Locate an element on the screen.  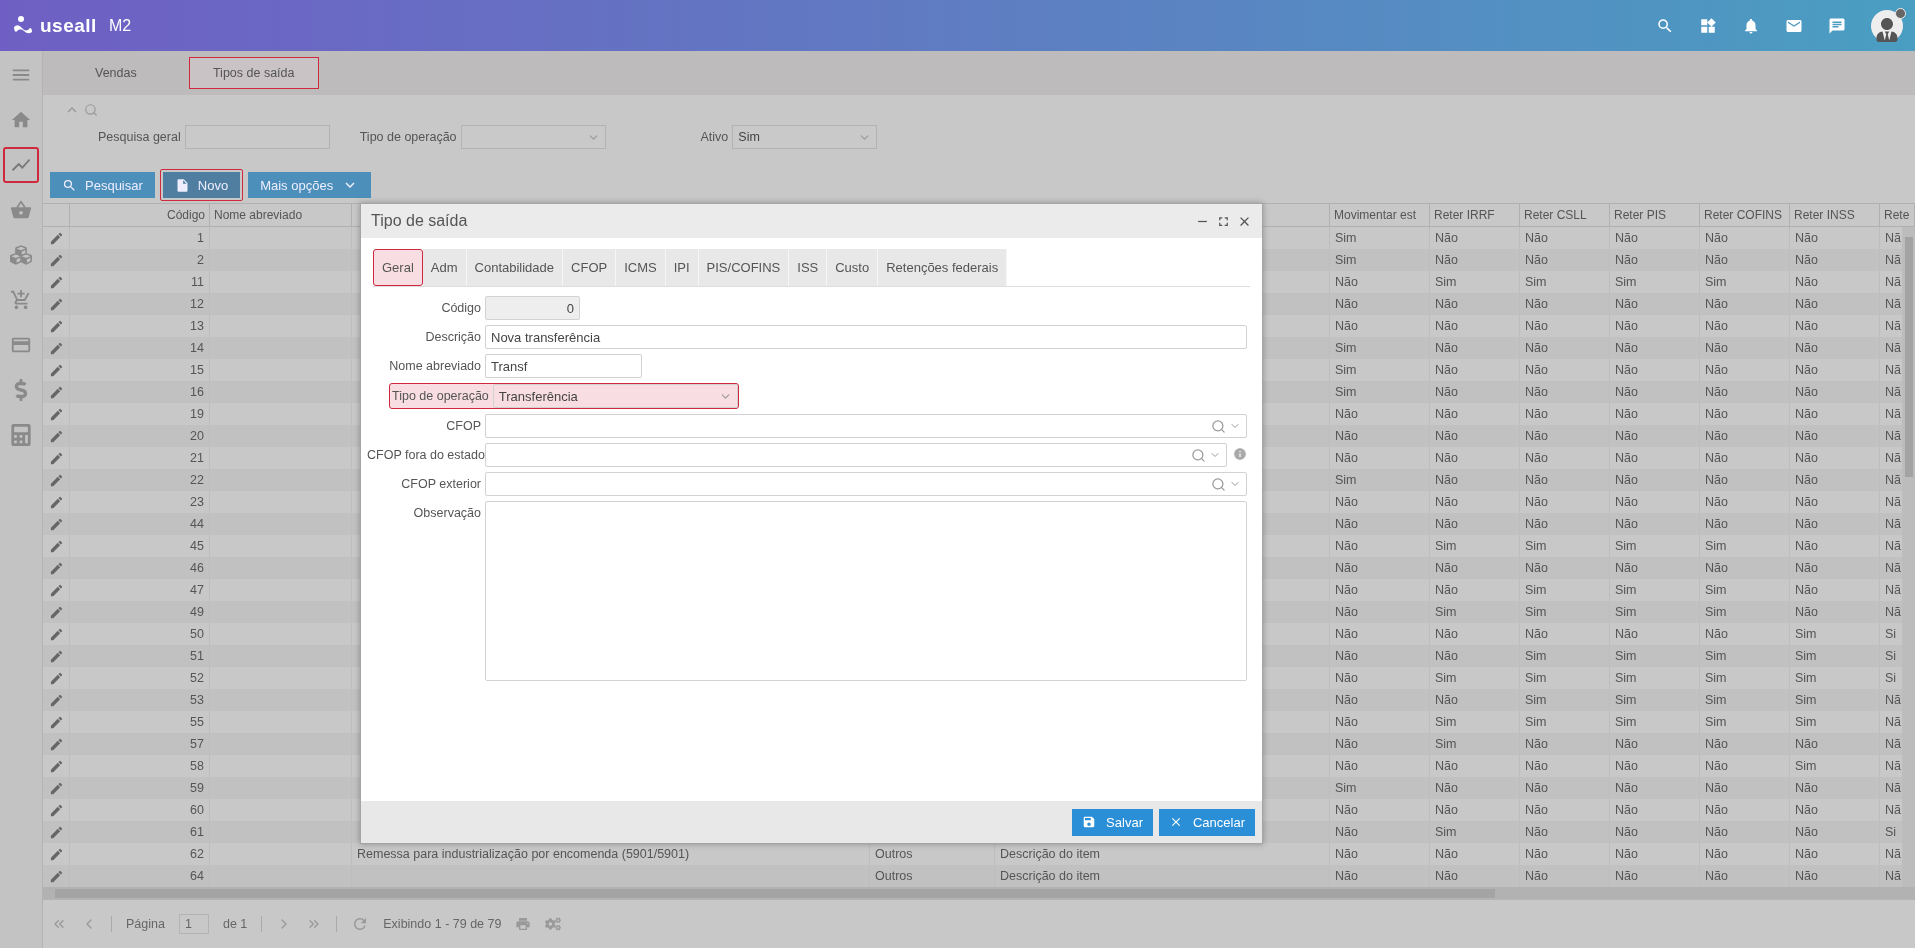
tab: Custo is located at coordinates (853, 267).